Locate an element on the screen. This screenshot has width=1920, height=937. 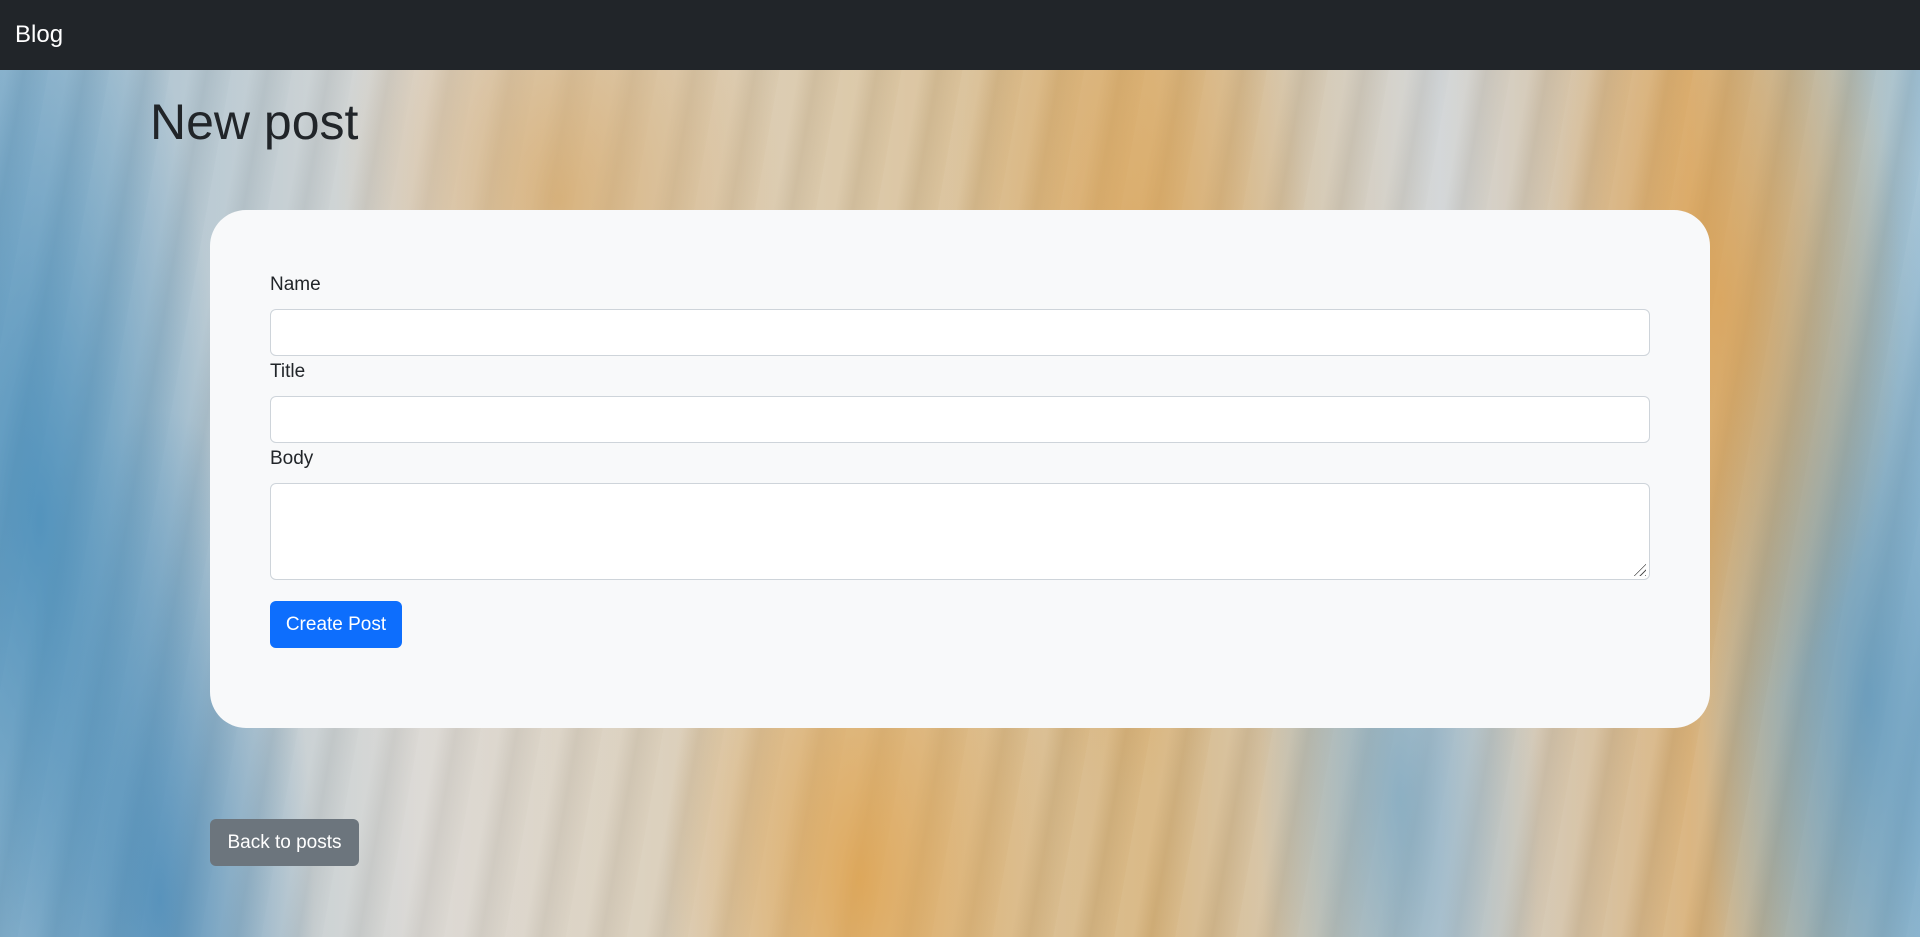
page-title: New post is located at coordinates (254, 122).